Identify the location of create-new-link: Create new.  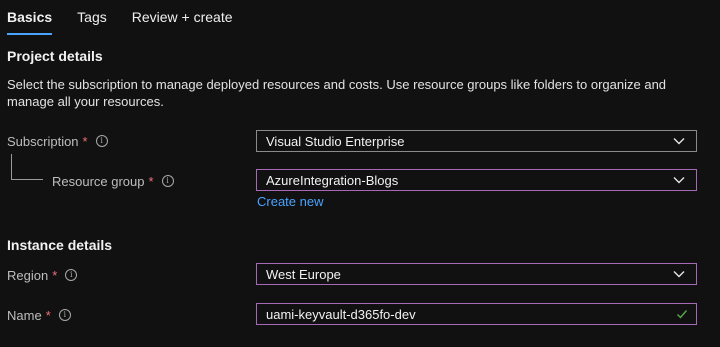
(290, 201).